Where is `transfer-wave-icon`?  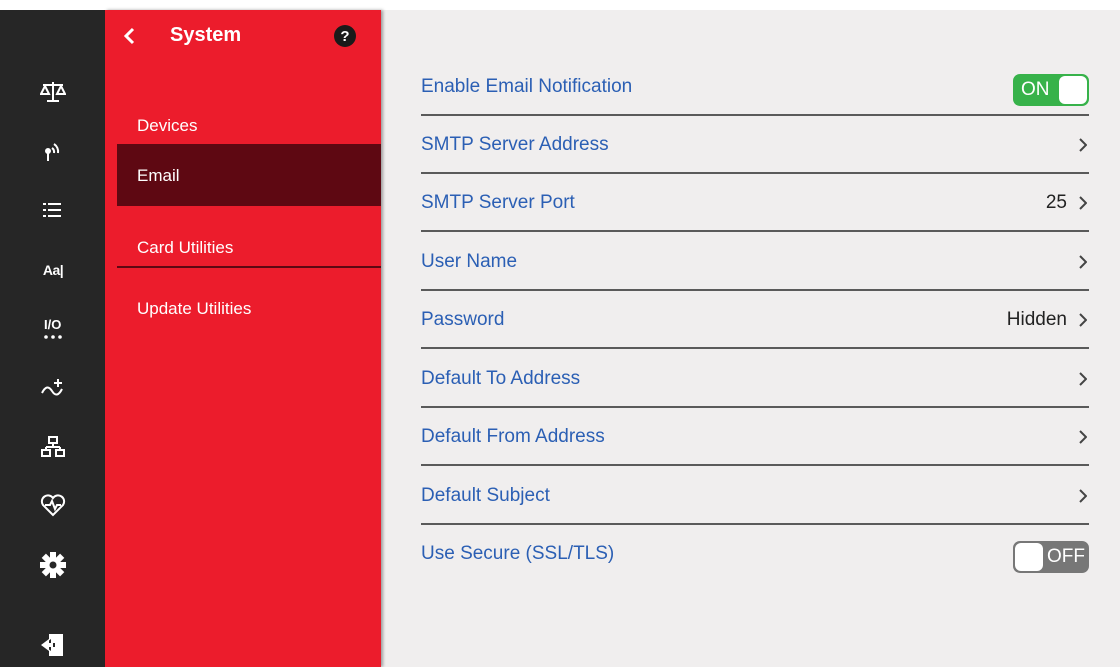 transfer-wave-icon is located at coordinates (53, 388).